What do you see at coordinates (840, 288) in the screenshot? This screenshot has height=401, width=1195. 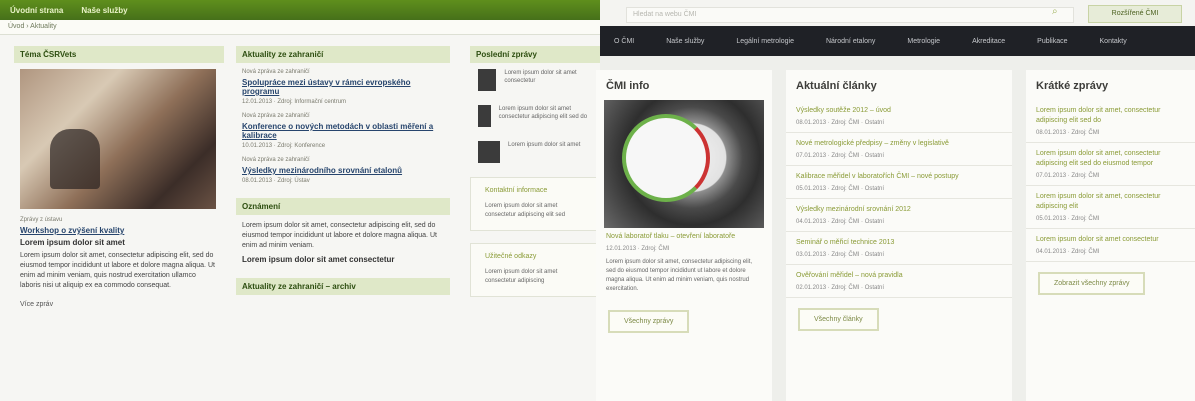 I see `article-meta: 02.01.2013 · Zdroj: ČMI · Ostatní` at bounding box center [840, 288].